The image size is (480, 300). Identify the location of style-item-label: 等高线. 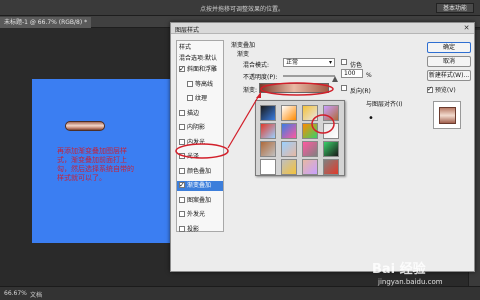
(204, 84).